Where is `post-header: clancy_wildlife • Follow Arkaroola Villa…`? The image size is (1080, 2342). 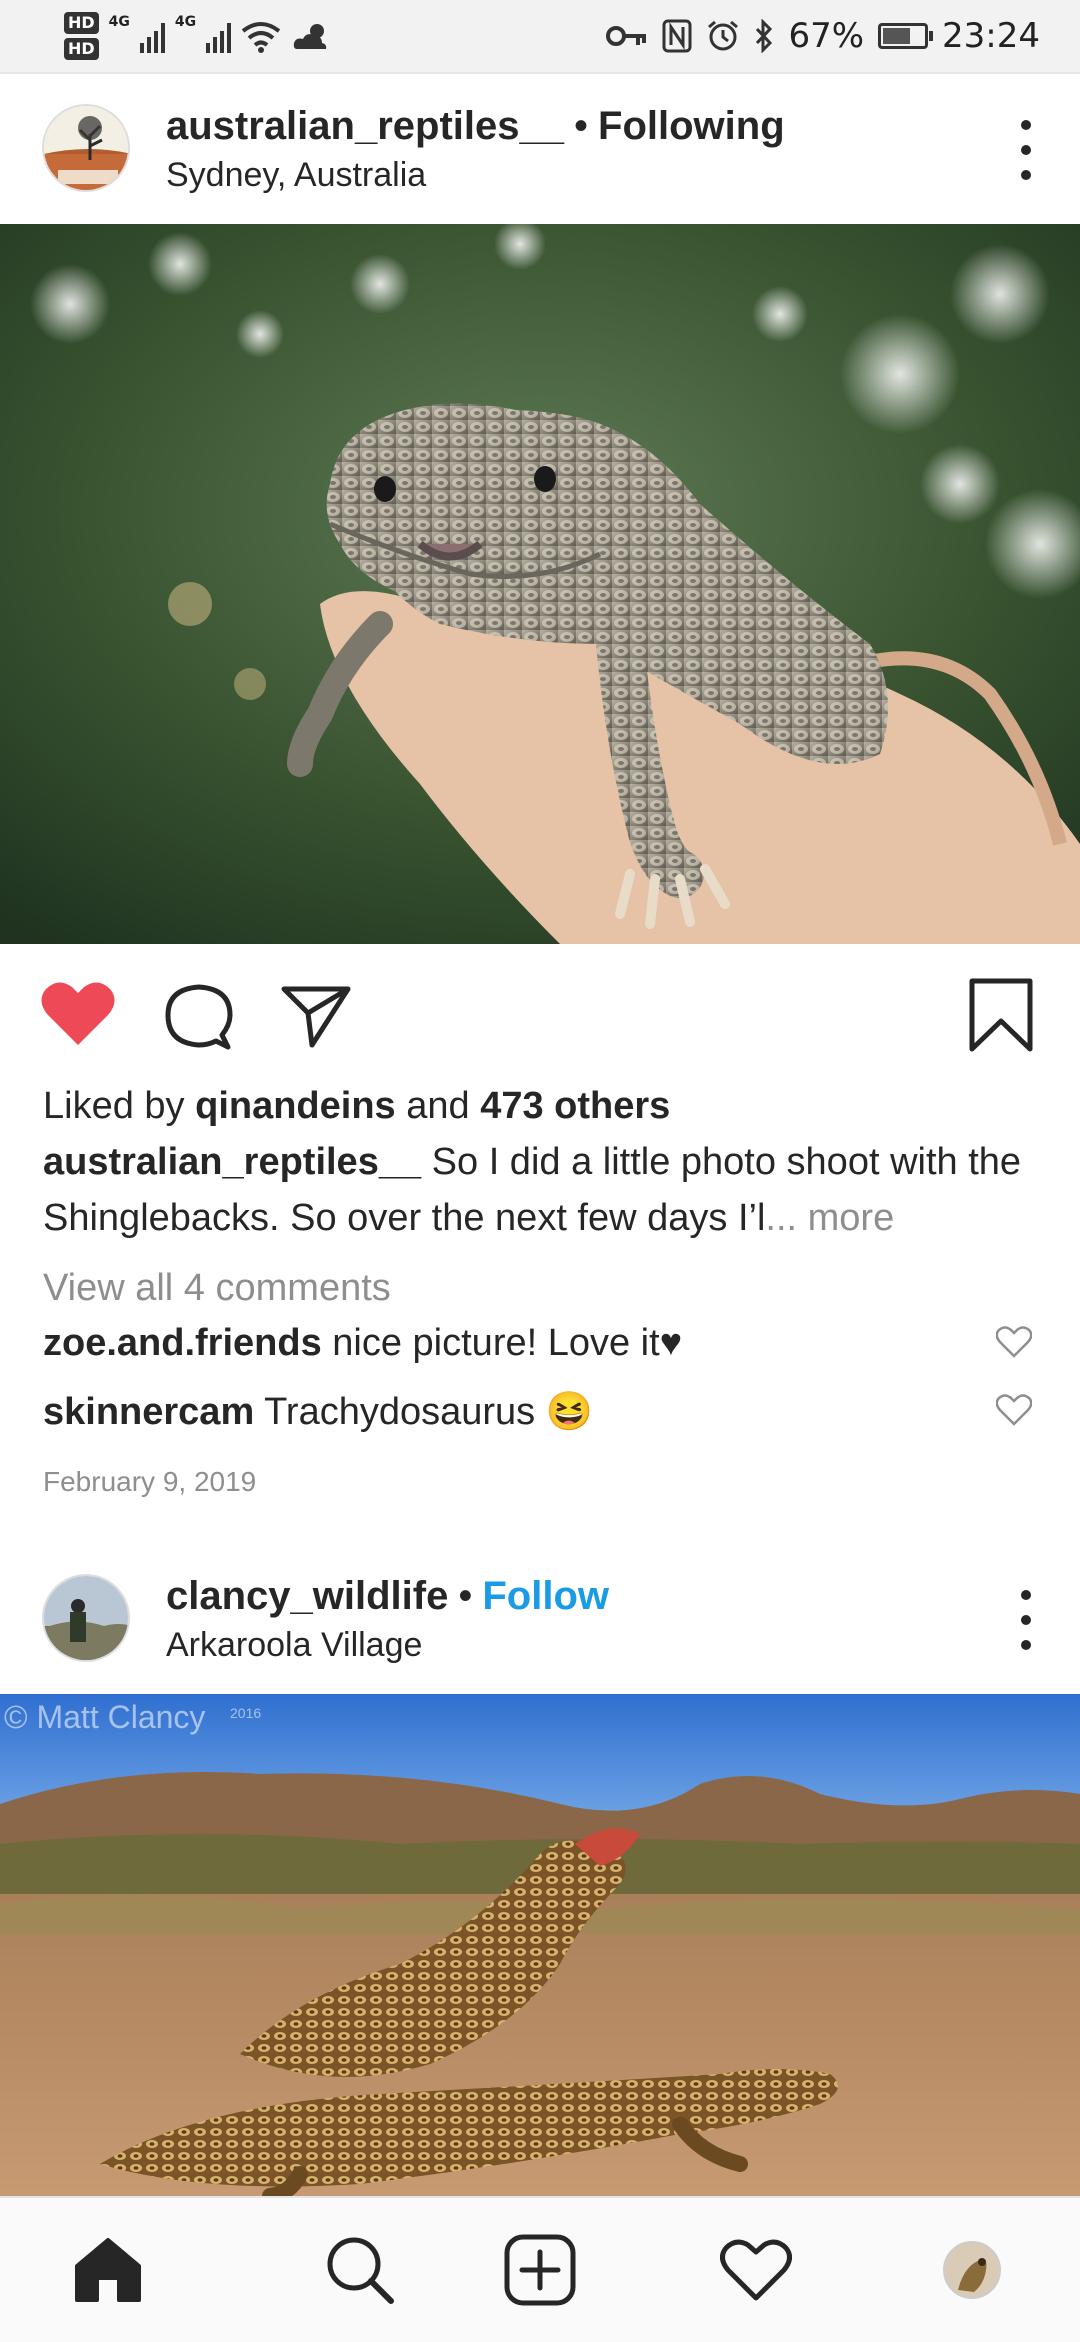
post-header: clancy_wildlife • Follow Arkaroola Villa… is located at coordinates (540, 1619).